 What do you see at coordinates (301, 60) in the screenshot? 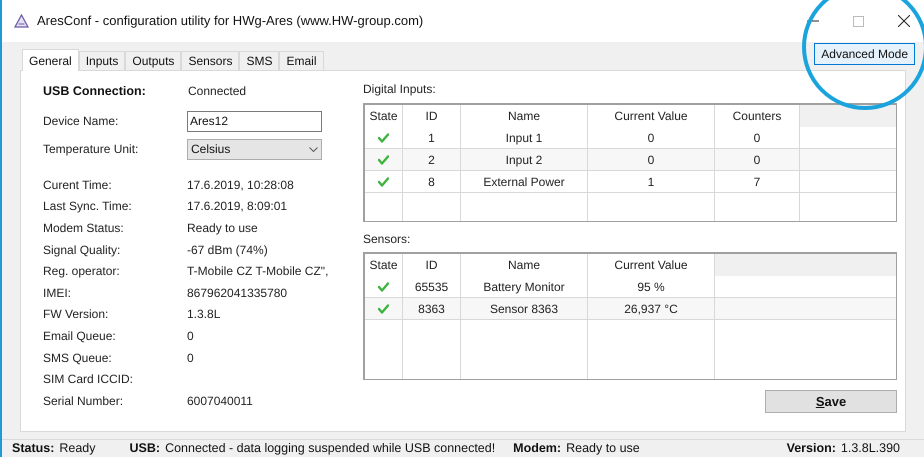
I see `tab: Email` at bounding box center [301, 60].